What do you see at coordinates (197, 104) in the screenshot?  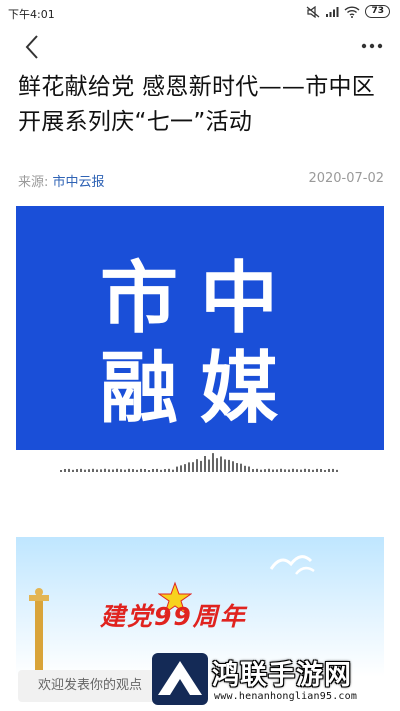 I see `article-title: 鲜花献给党 感恩新时代——市中区开展系列庆“七一”活动` at bounding box center [197, 104].